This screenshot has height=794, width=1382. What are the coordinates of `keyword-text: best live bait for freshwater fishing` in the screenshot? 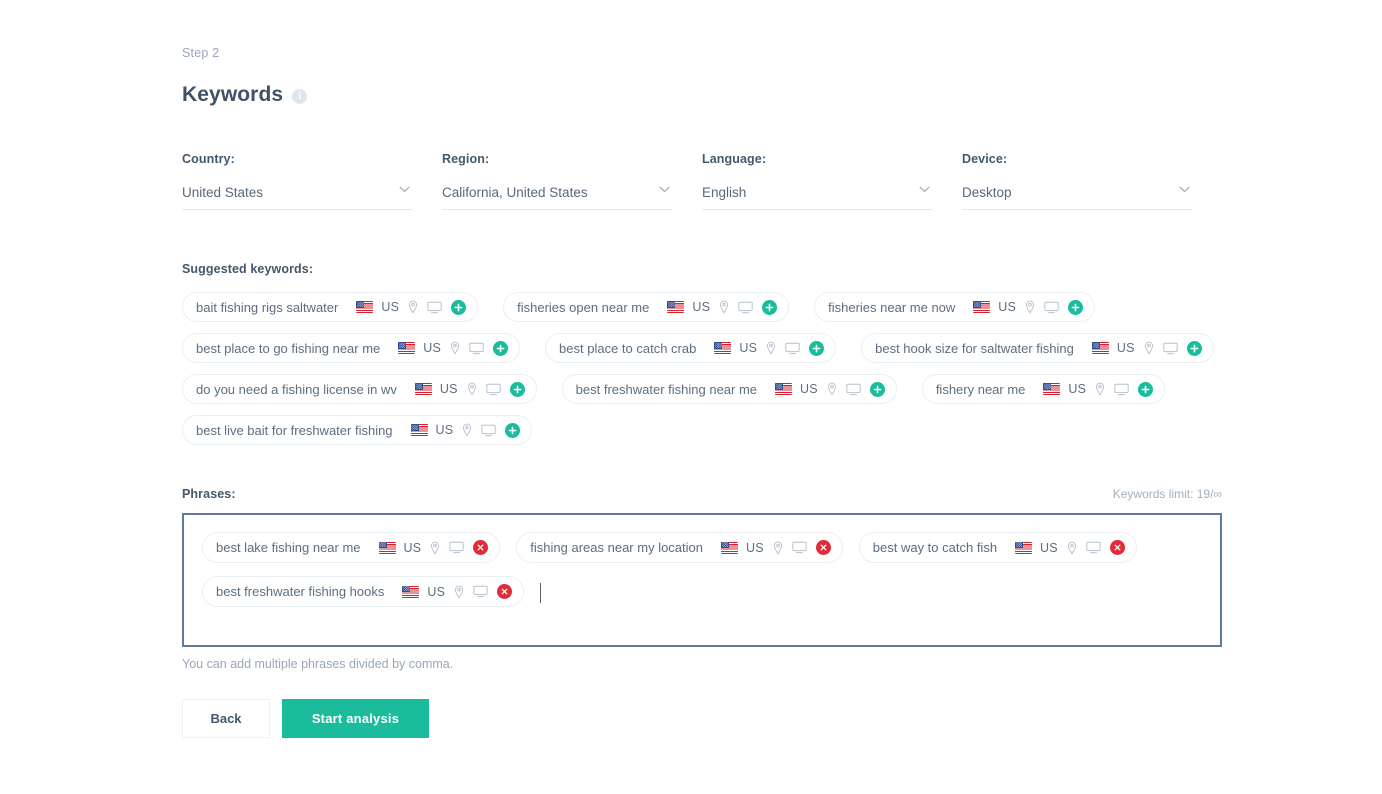 It's located at (294, 430).